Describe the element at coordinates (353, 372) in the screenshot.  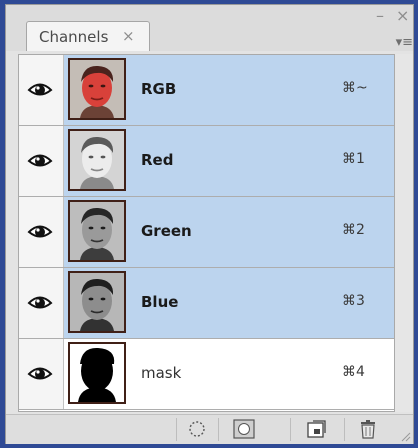
I see `channel-shortcut: ⌘4` at that location.